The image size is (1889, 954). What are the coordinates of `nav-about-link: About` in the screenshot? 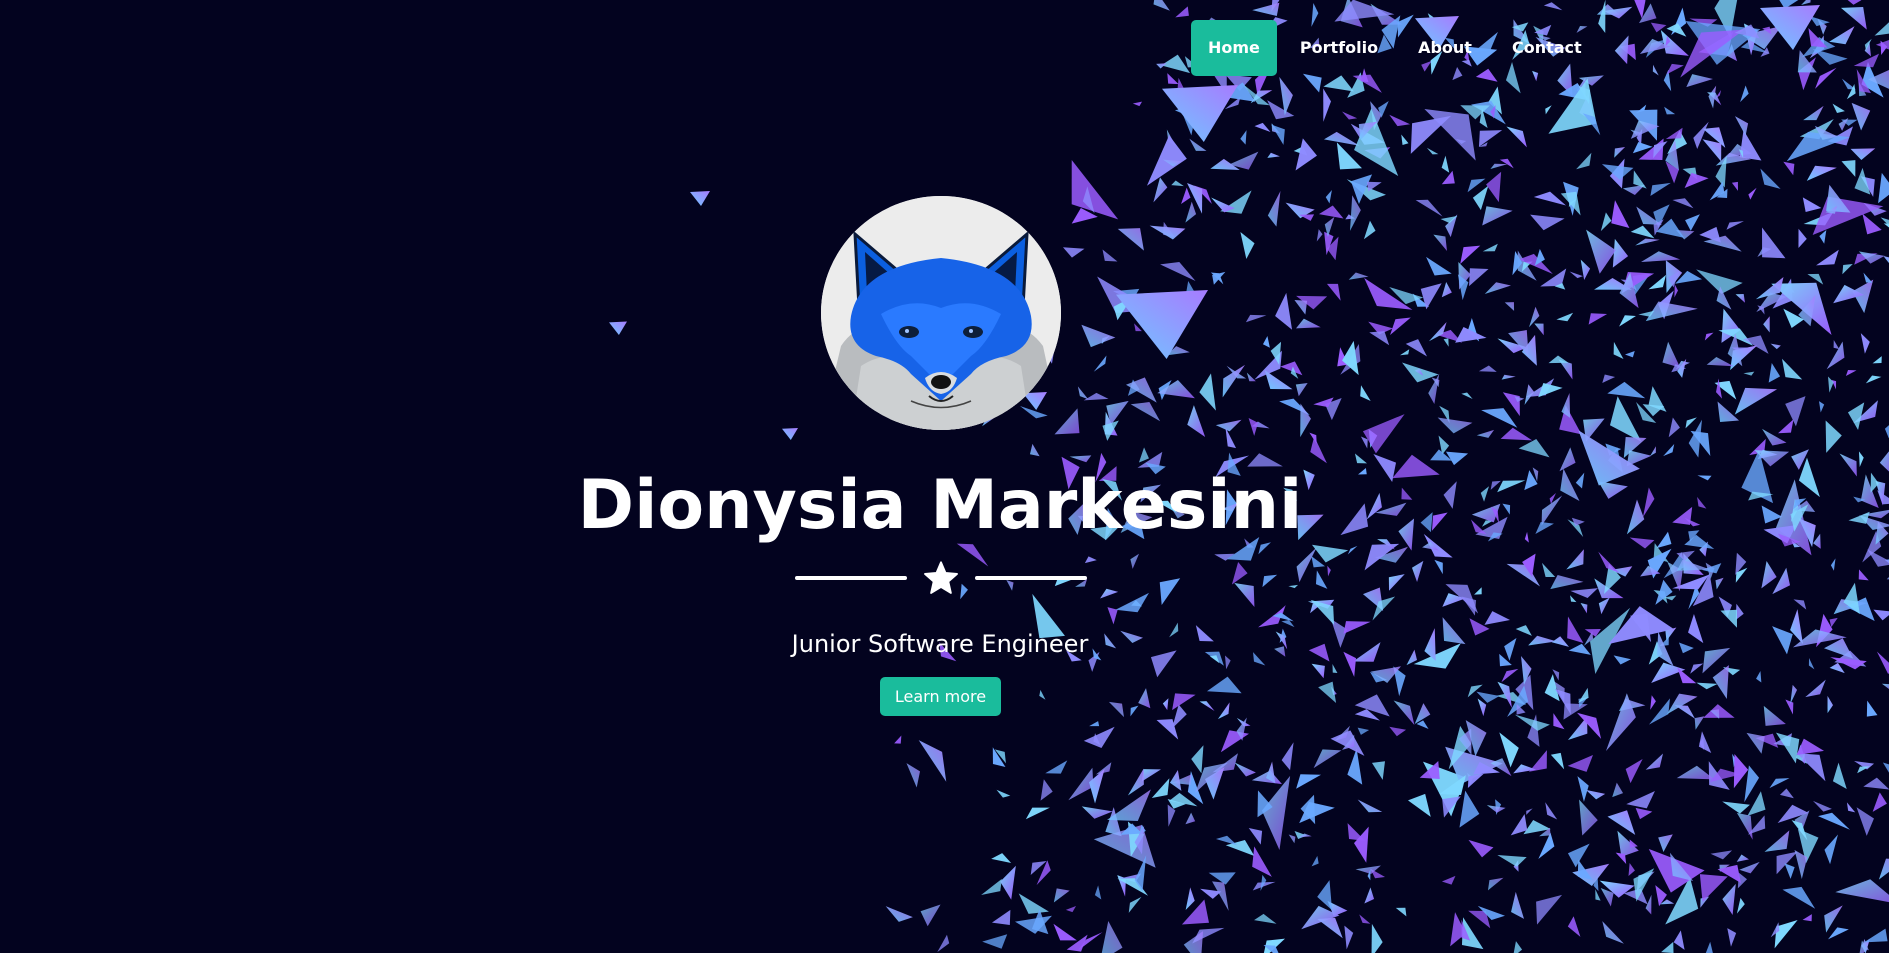 It's located at (1445, 48).